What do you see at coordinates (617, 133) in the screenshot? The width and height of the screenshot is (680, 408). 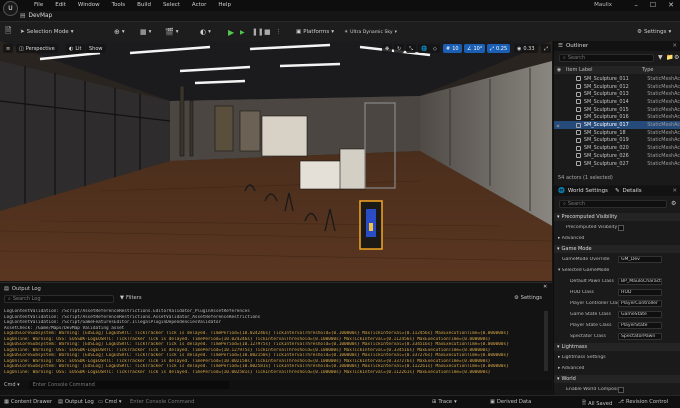 I see `outliner-row: SM_Sculpture_18 StaticMeshActor` at bounding box center [617, 133].